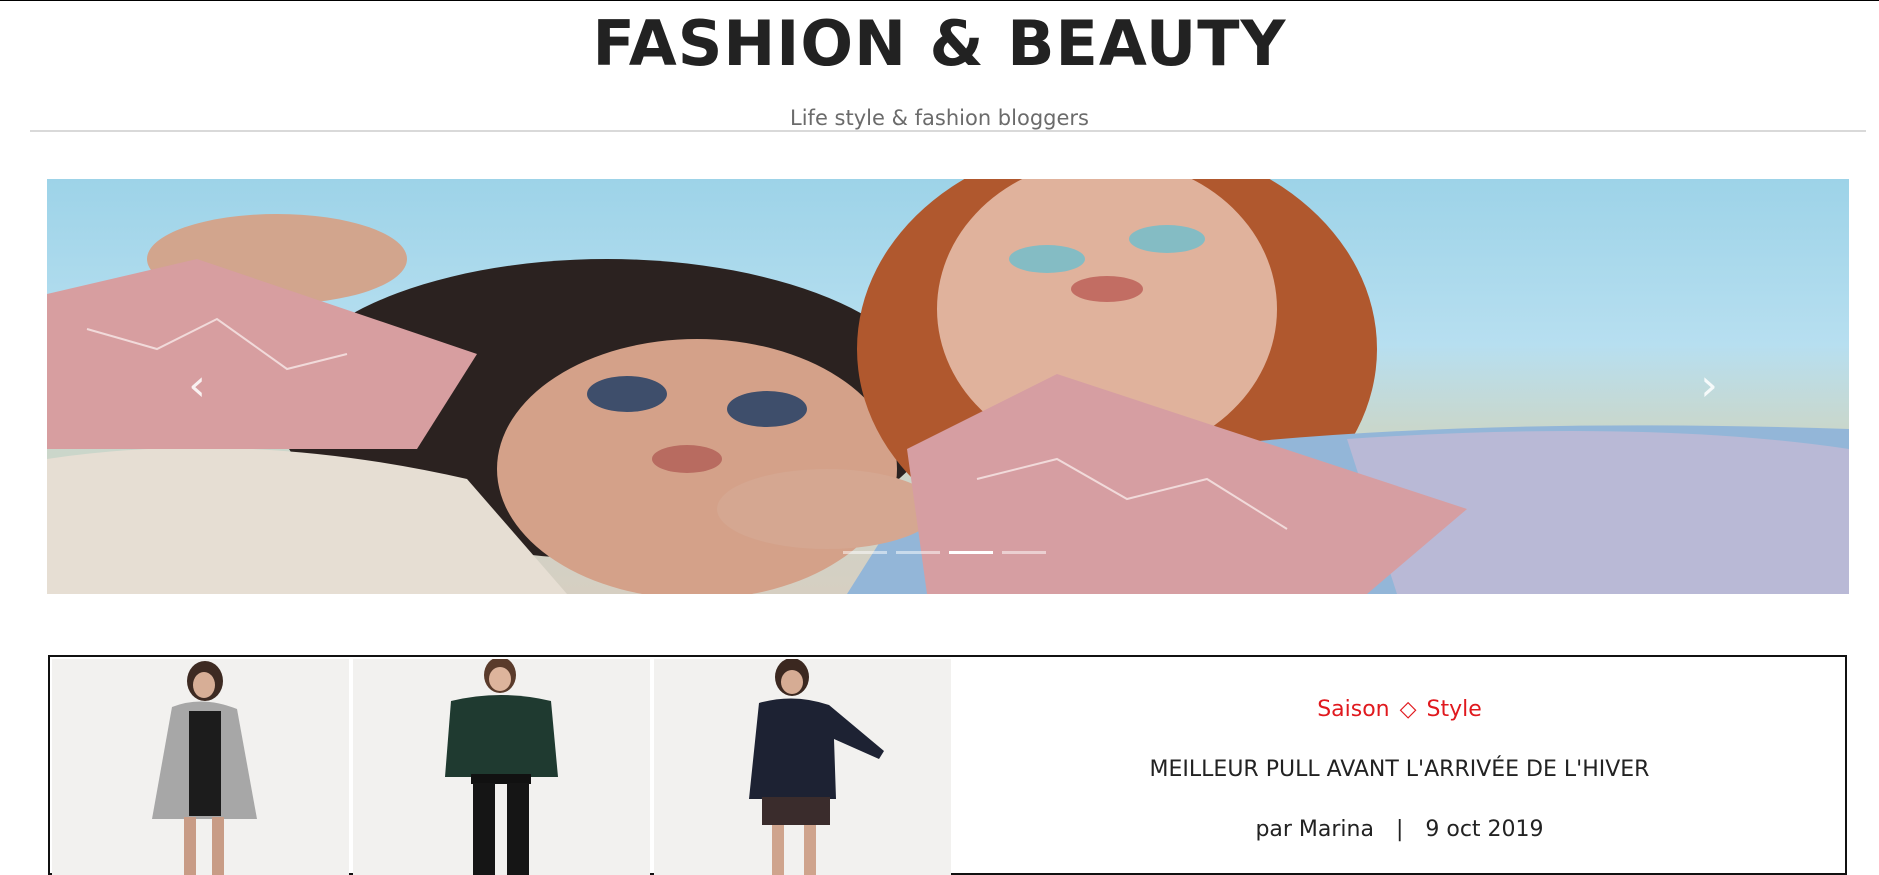  What do you see at coordinates (816, 767) in the screenshot?
I see `model-navy-coat-image` at bounding box center [816, 767].